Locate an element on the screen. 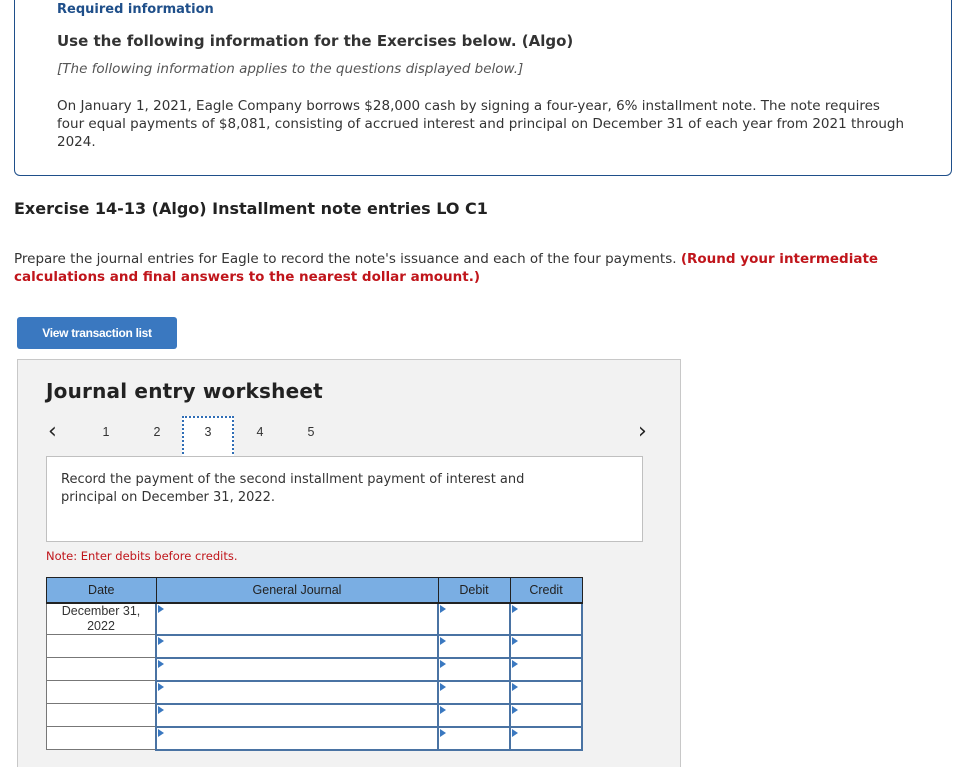 The image size is (973, 767). date-cell: December 31, 2022 is located at coordinates (101, 618).